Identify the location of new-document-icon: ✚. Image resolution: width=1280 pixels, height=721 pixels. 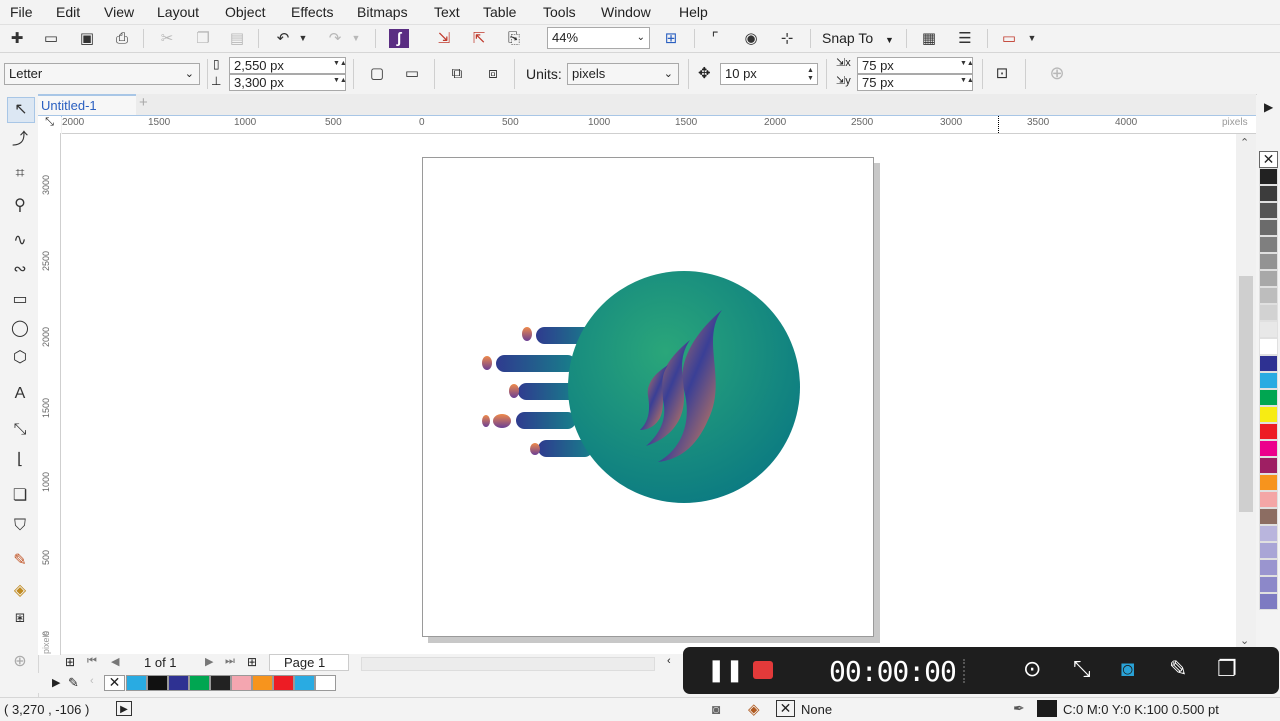
(17, 38).